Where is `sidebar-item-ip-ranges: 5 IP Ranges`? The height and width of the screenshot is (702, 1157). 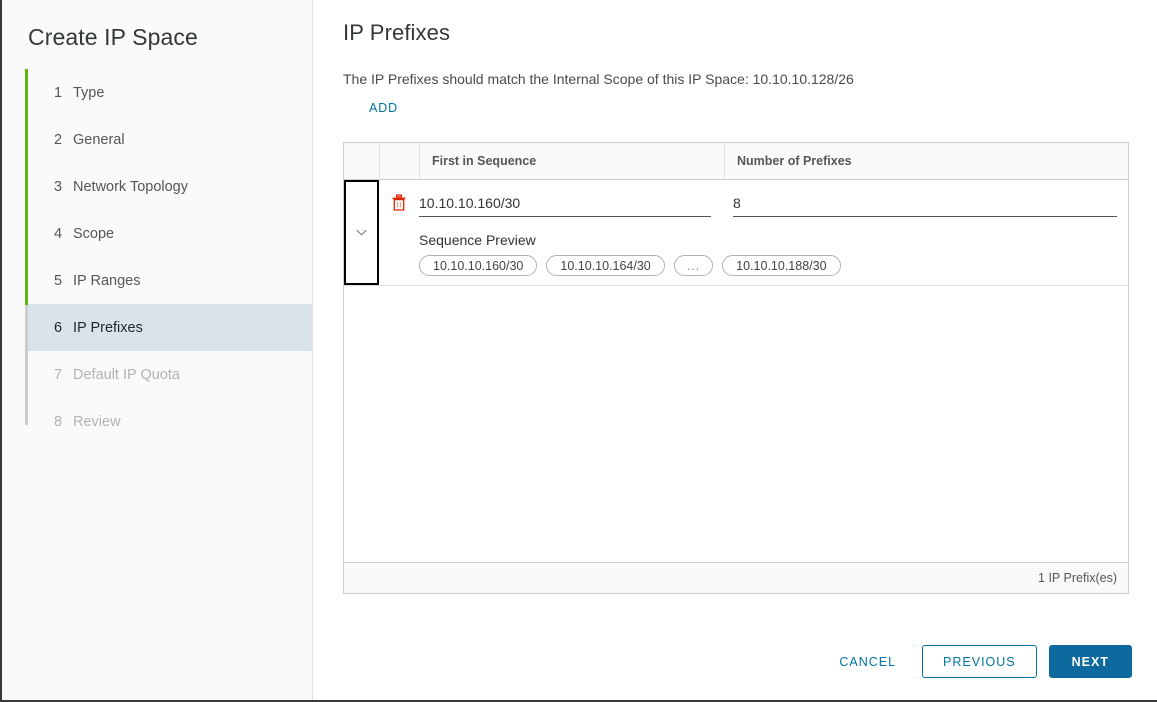
sidebar-item-ip-ranges: 5 IP Ranges is located at coordinates (170, 280).